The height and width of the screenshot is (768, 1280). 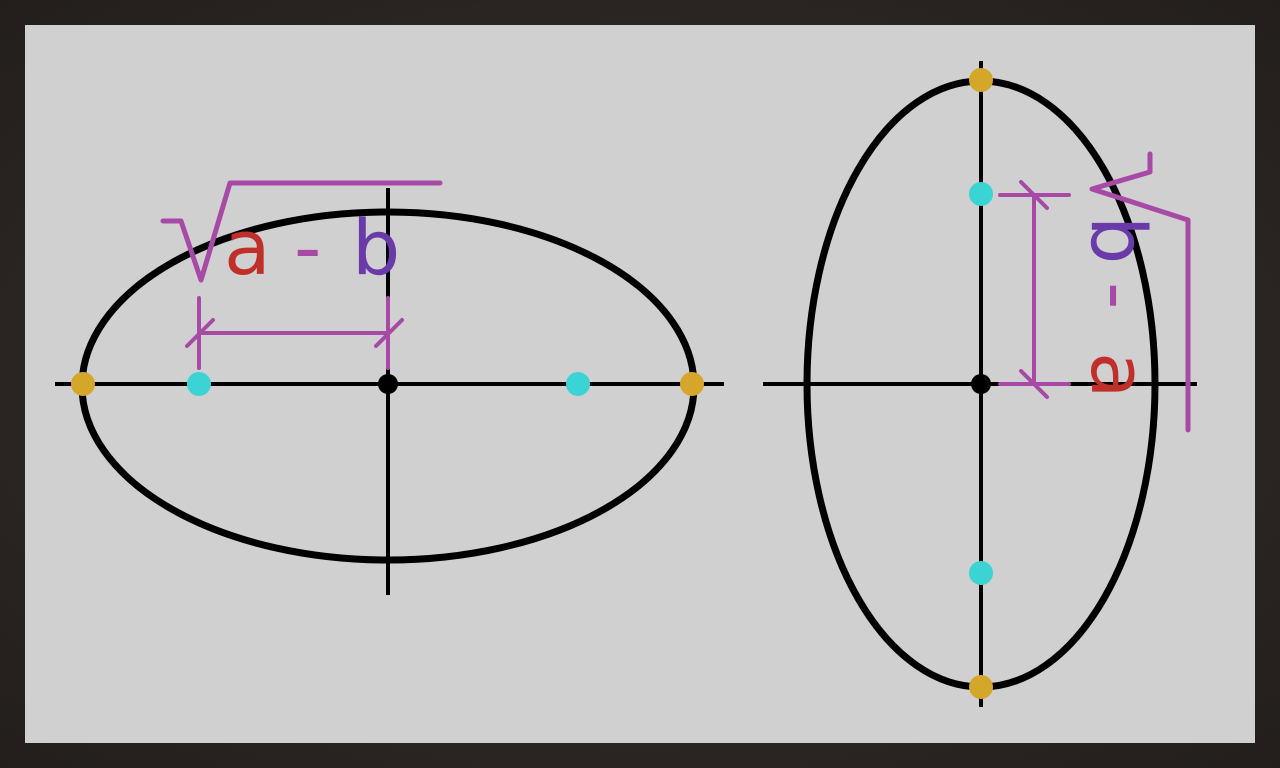 I want to click on term-b-left: b, so click(x=376, y=247).